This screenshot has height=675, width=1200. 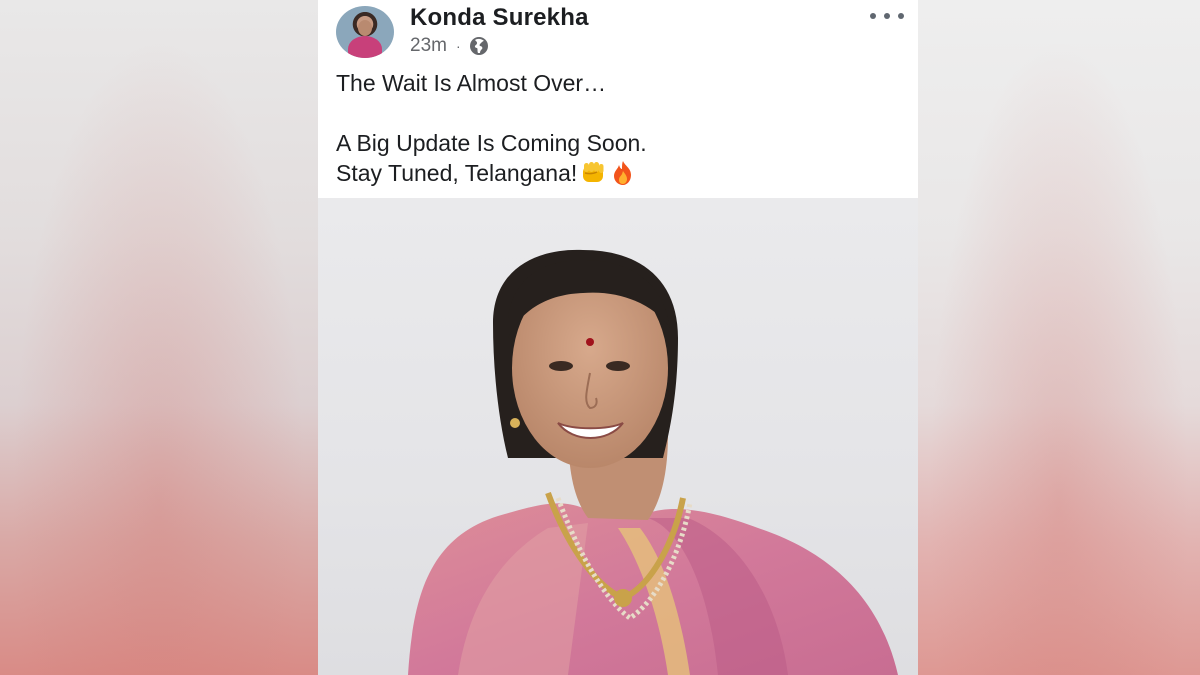 I want to click on post-line-2: A Big Update Is Coming Soon., so click(x=491, y=143).